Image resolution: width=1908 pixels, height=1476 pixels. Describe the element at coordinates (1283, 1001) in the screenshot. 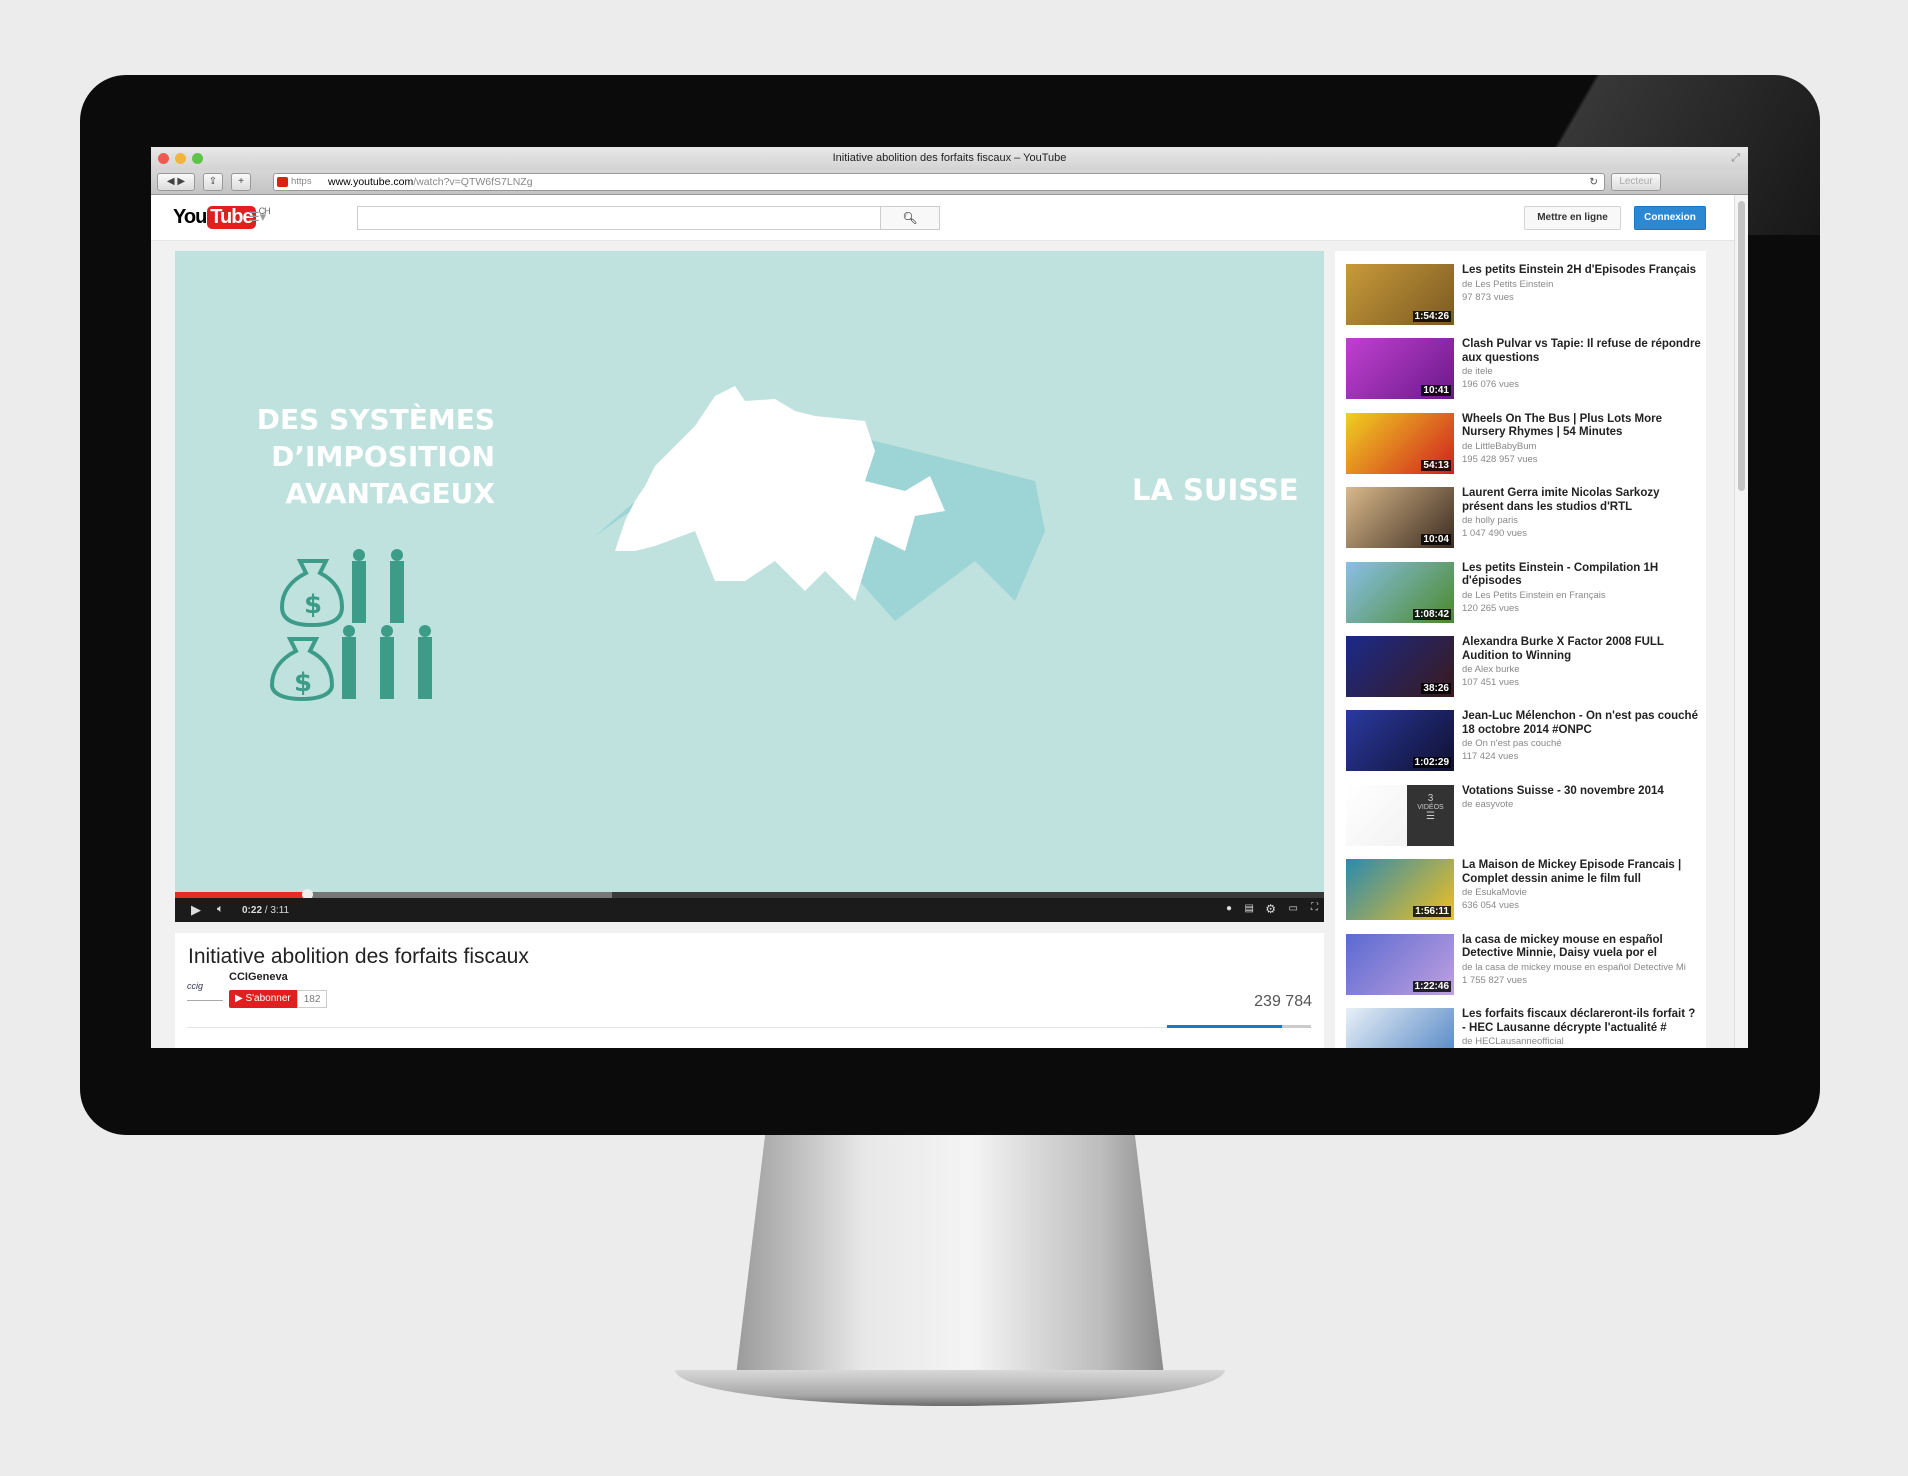

I see `view-count: 239 784` at that location.